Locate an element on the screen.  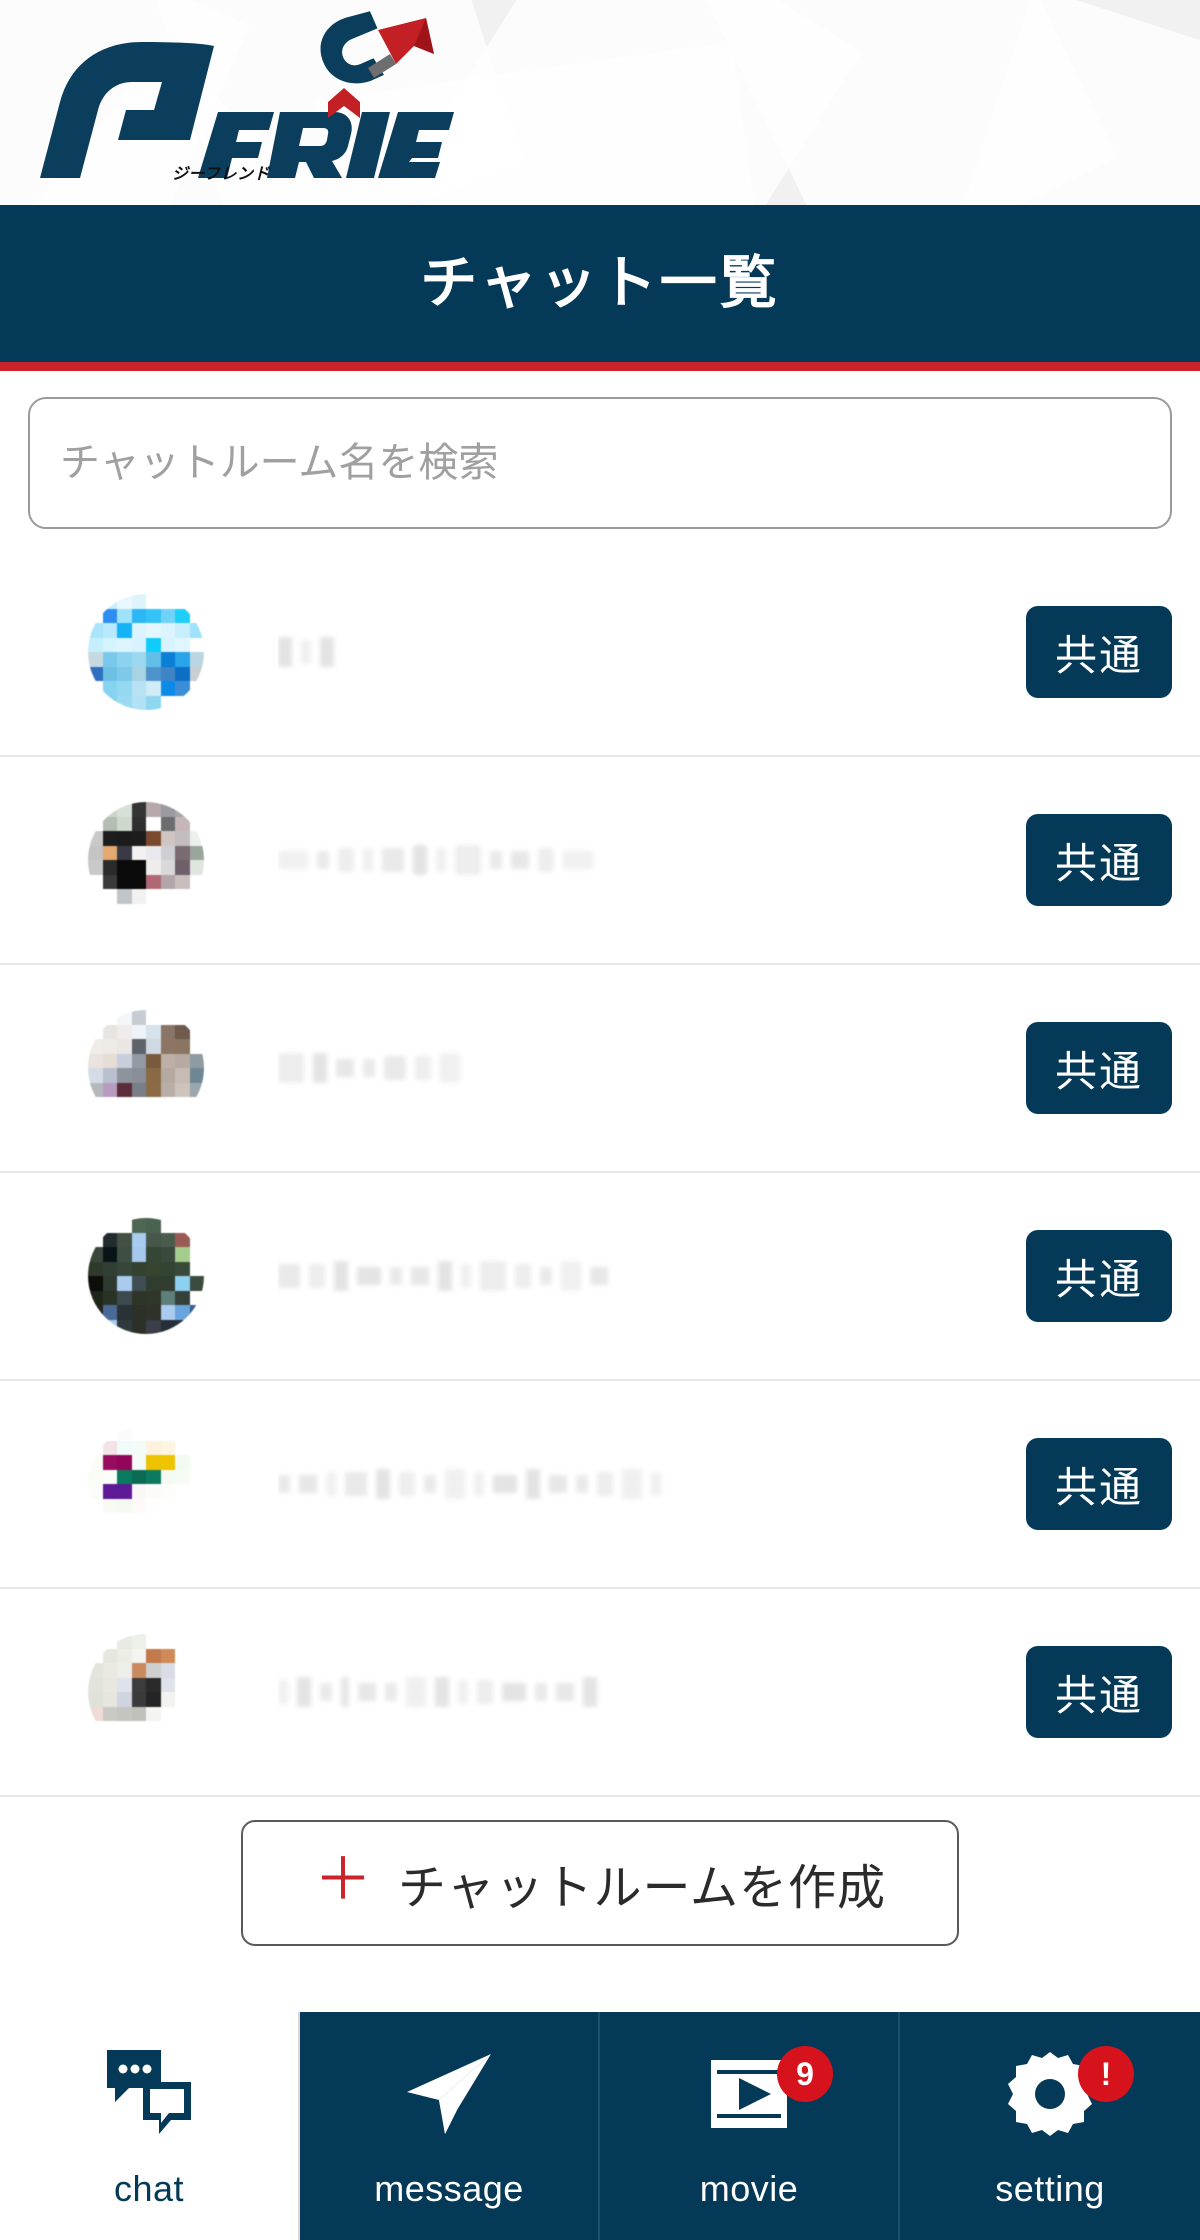
create-chat-room-label: チャットルームを作成 is located at coordinates (642, 1888).